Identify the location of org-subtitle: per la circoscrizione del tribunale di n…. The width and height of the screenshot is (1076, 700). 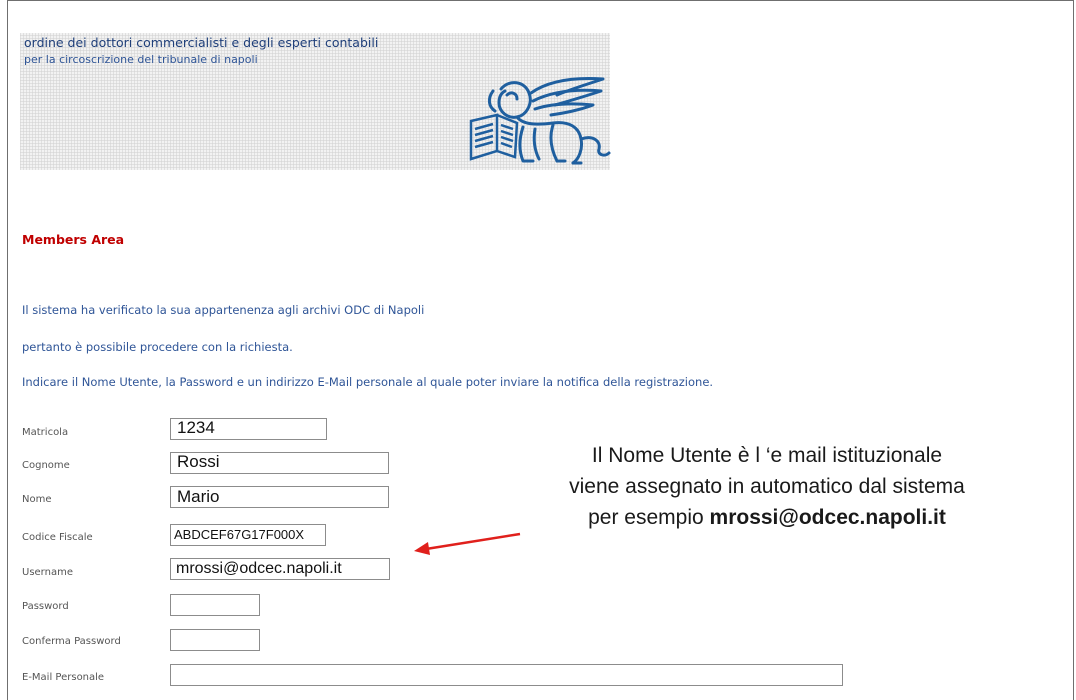
(141, 59).